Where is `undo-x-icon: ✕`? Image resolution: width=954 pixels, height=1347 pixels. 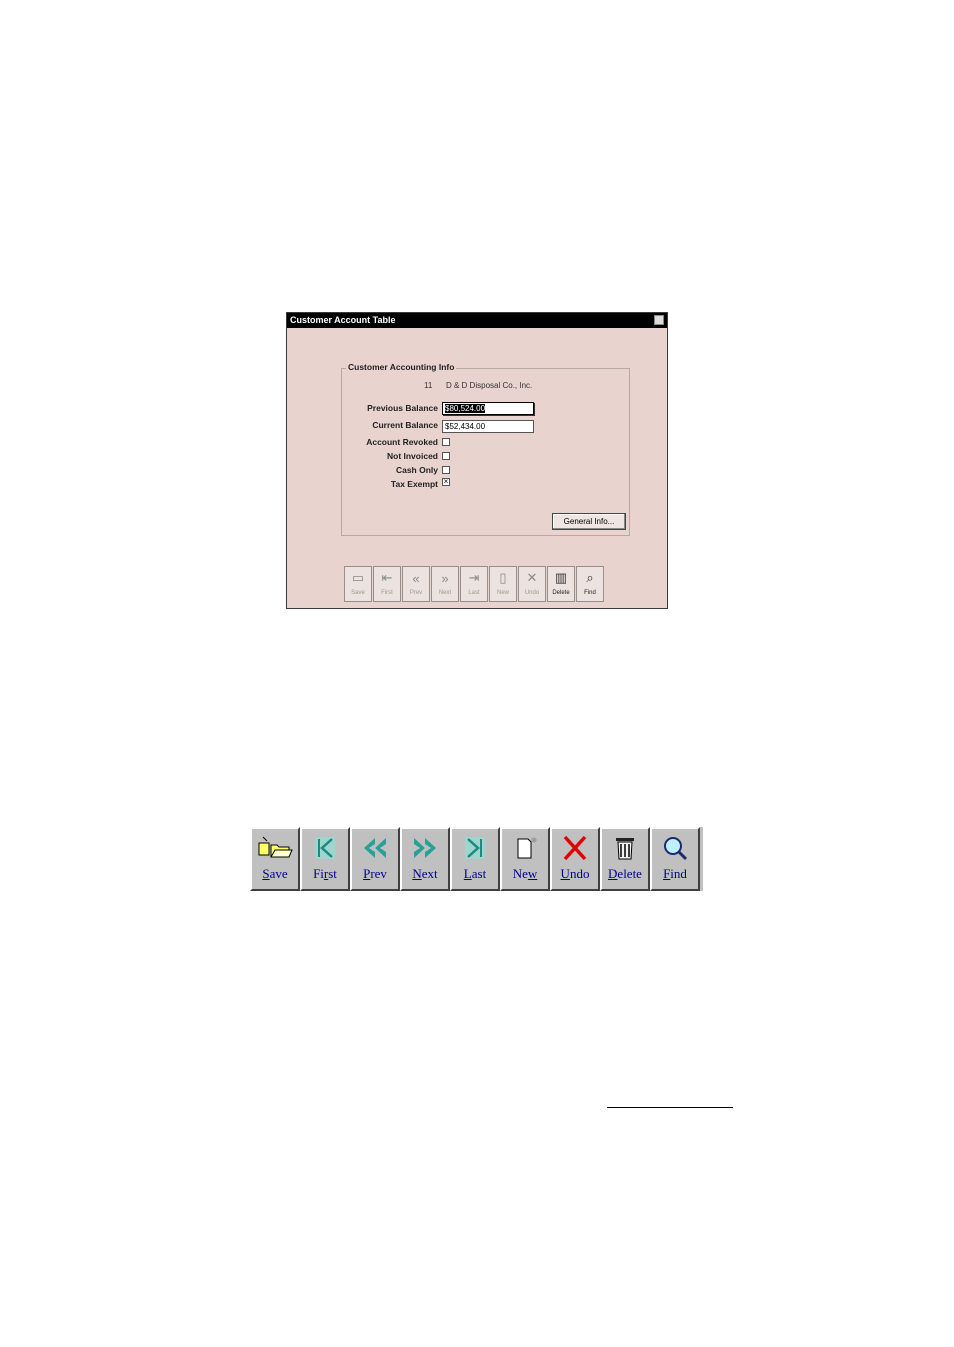
undo-x-icon: ✕ is located at coordinates (532, 577).